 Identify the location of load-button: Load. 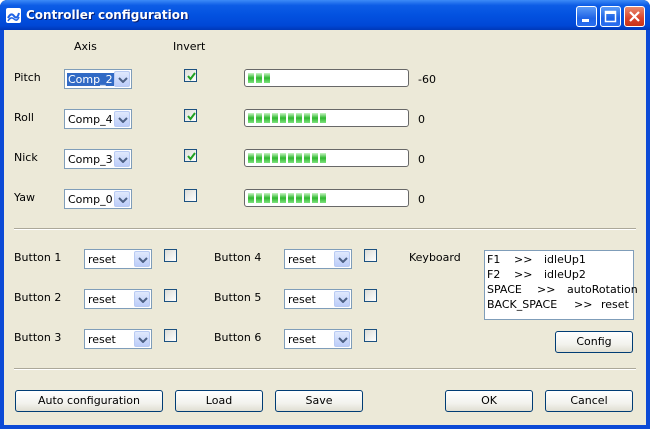
(219, 401).